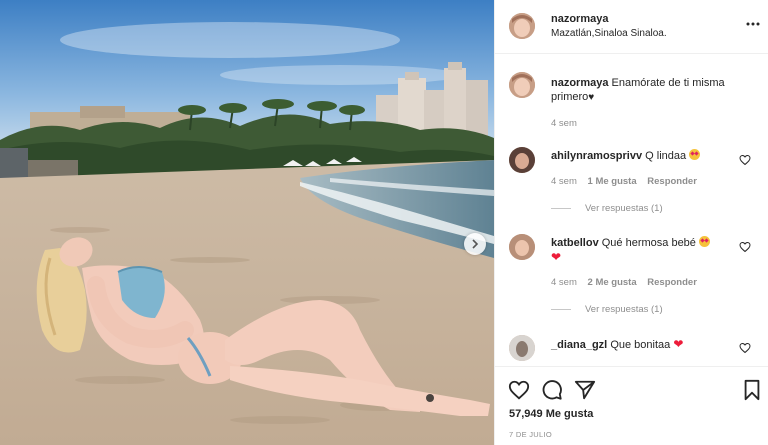 The width and height of the screenshot is (768, 445). What do you see at coordinates (752, 390) in the screenshot?
I see `bookmark-icon` at bounding box center [752, 390].